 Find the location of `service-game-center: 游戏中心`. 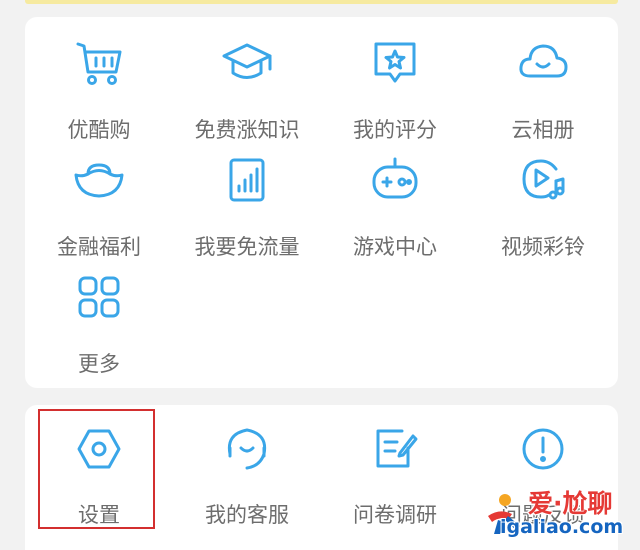

service-game-center: 游戏中心 is located at coordinates (395, 204).